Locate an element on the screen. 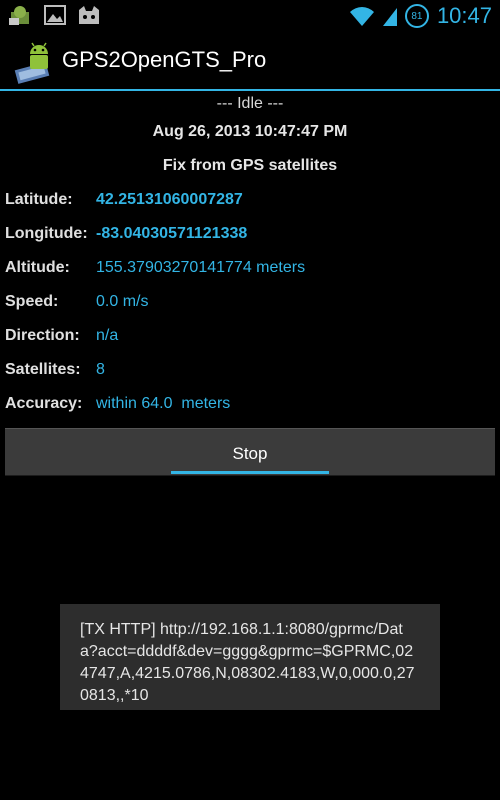 Image resolution: width=500 pixels, height=800 pixels. direction-value: n/a is located at coordinates (107, 335).